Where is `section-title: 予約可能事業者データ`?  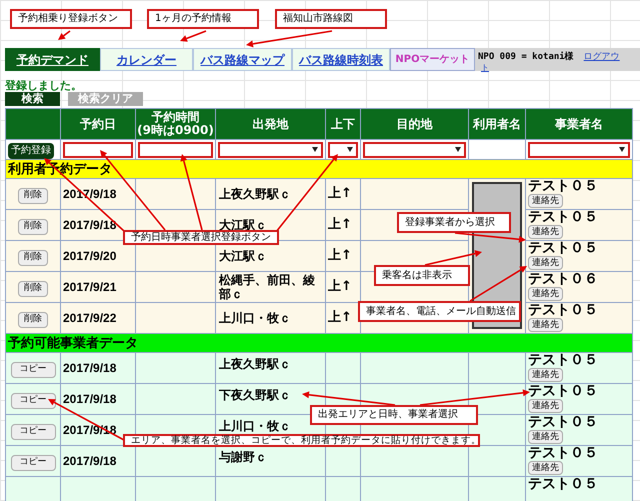 section-title: 予約可能事業者データ is located at coordinates (73, 343).